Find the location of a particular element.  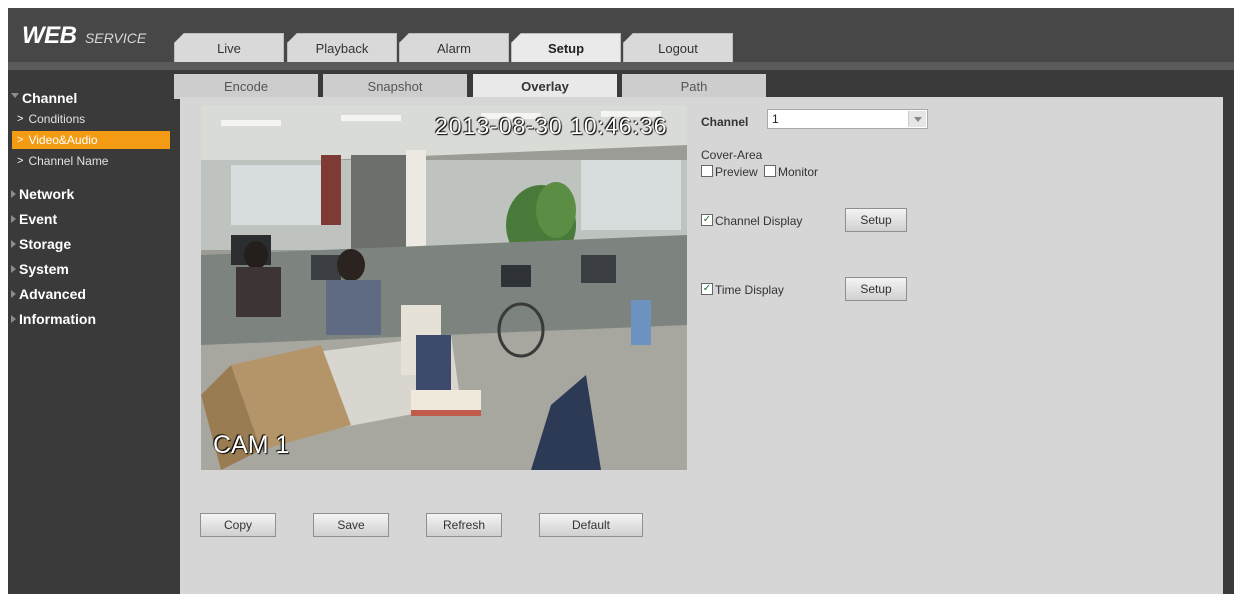

sidebar-item-conditions: > Conditions is located at coordinates (91, 119).